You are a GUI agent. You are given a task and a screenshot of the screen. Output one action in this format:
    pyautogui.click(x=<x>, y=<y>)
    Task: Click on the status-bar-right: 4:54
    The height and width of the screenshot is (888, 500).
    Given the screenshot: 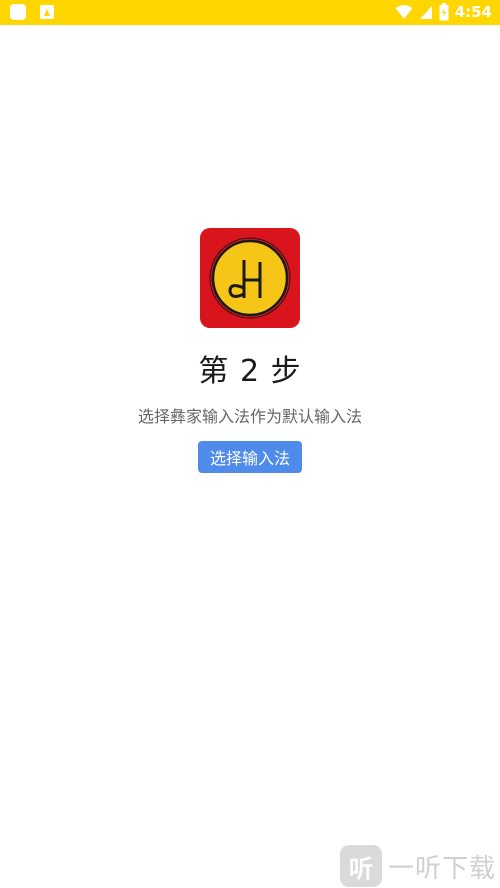 What is the action you would take?
    pyautogui.click(x=443, y=12)
    